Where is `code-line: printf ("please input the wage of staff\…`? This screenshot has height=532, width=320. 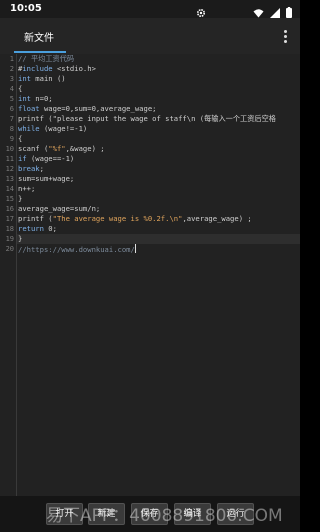 code-line: printf ("please input the wage of staff\… is located at coordinates (147, 118).